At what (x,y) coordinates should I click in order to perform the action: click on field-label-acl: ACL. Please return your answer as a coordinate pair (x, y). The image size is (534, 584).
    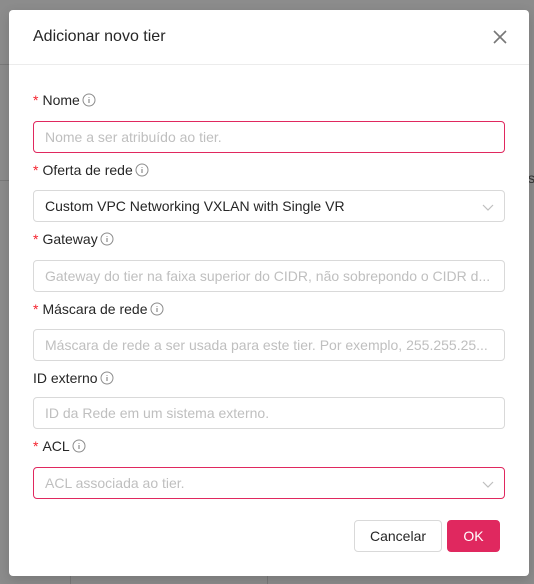
    Looking at the image, I should click on (56, 446).